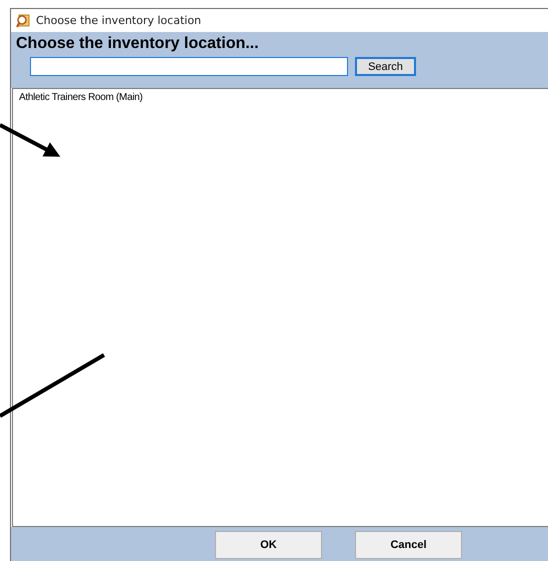 This screenshot has width=548, height=561. What do you see at coordinates (23, 21) in the screenshot?
I see `magnifier-icon` at bounding box center [23, 21].